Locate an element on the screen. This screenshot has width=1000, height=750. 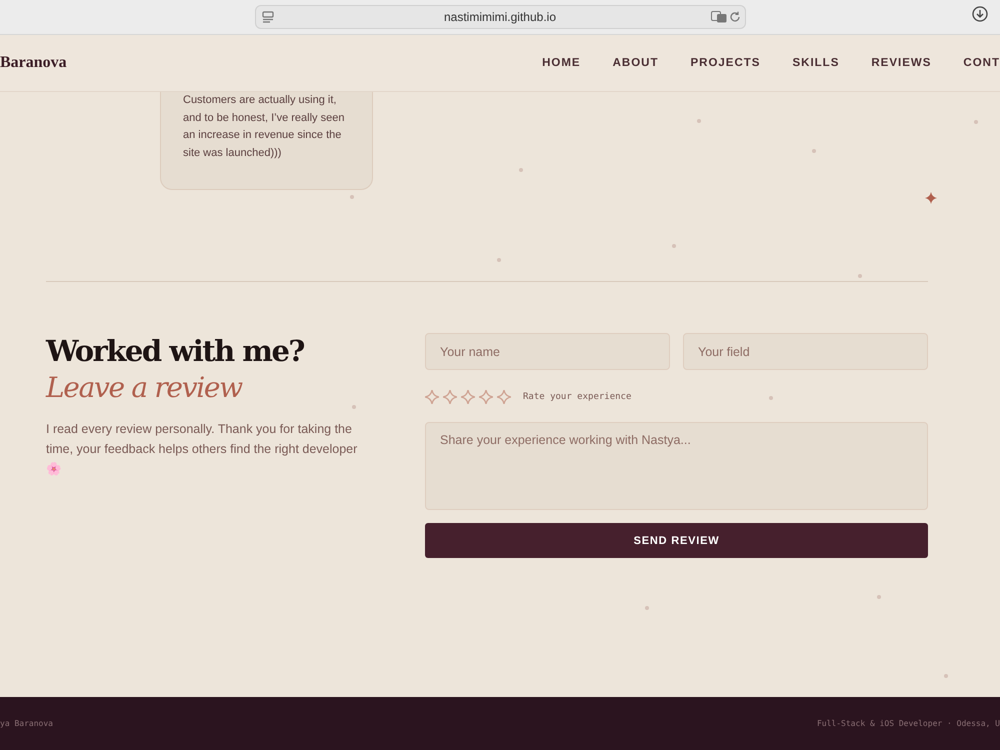
field-field: Your field is located at coordinates (805, 351).